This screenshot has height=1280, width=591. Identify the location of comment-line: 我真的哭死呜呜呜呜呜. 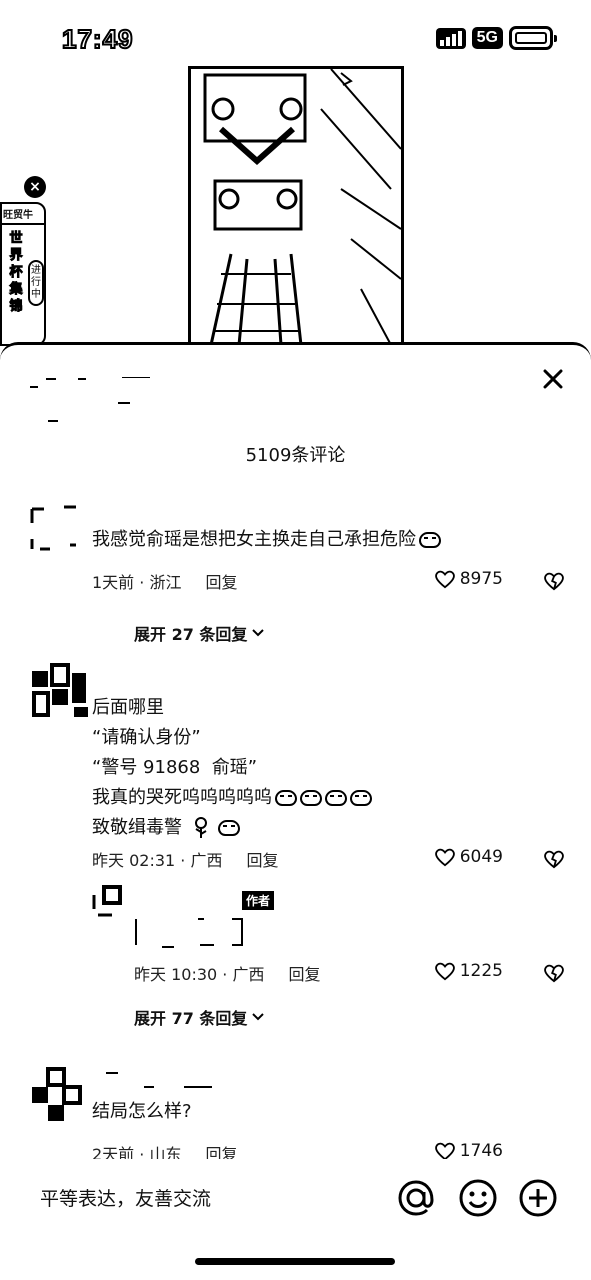
(182, 797).